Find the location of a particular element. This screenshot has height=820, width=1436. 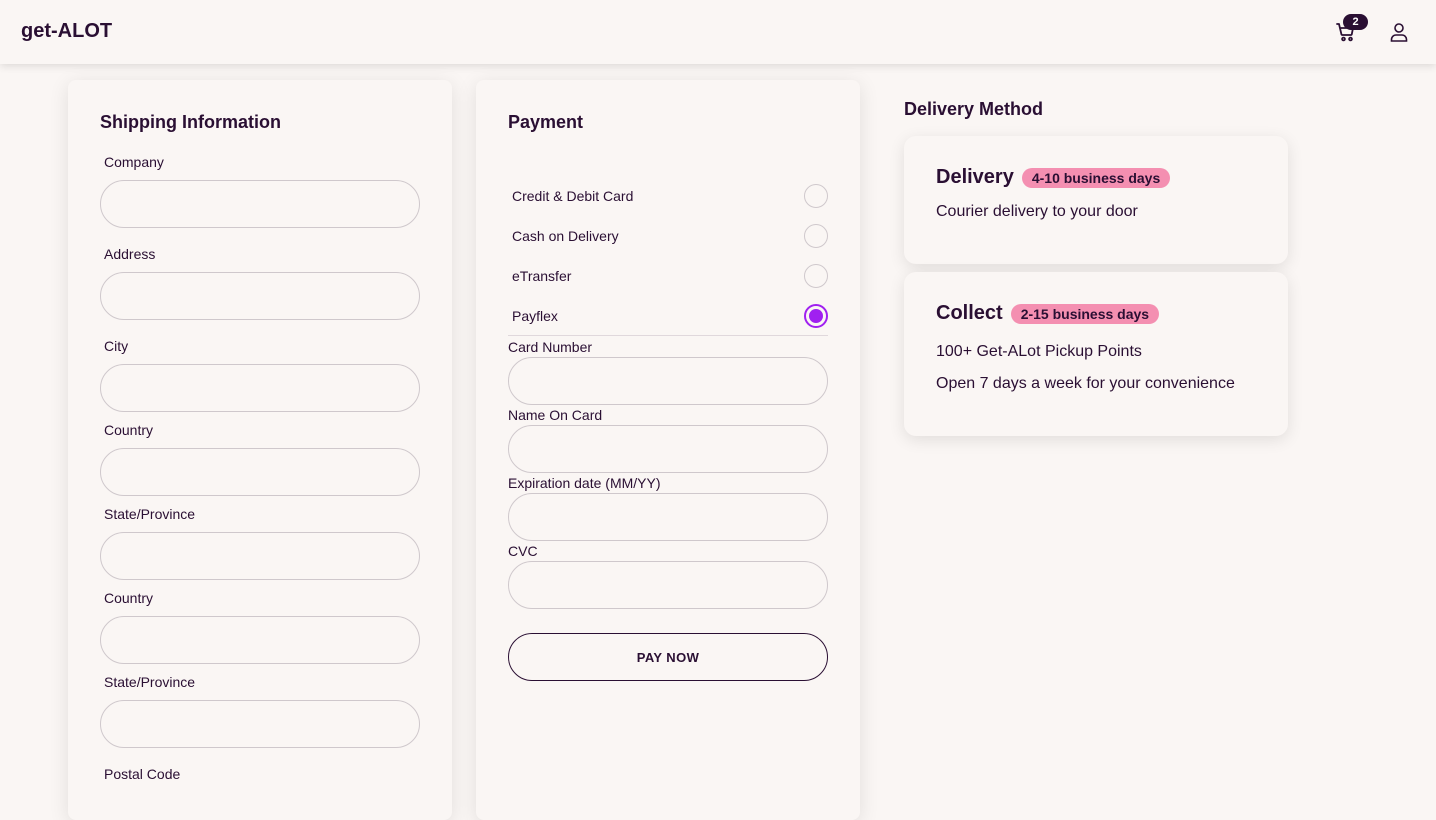

brand-logo: get-ALOT is located at coordinates (66, 31).